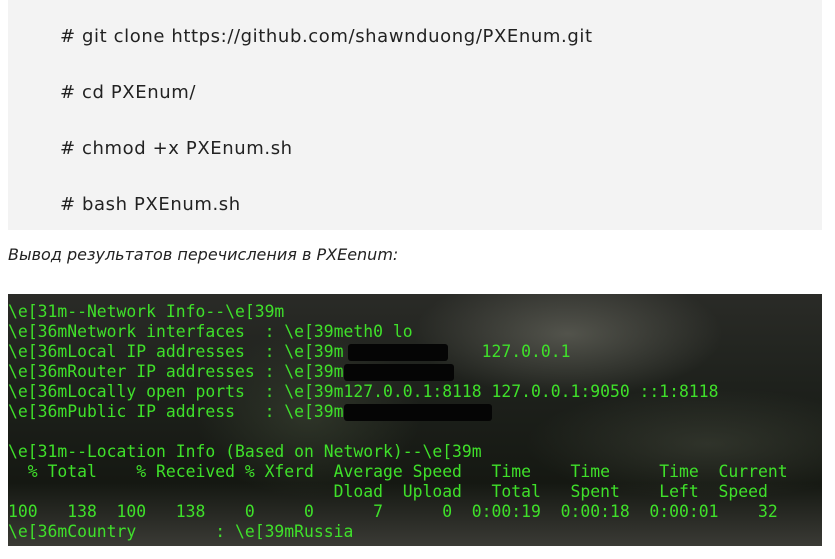 This screenshot has height=559, width=835. I want to click on command-cd: # cd PXEnum/, so click(128, 92).